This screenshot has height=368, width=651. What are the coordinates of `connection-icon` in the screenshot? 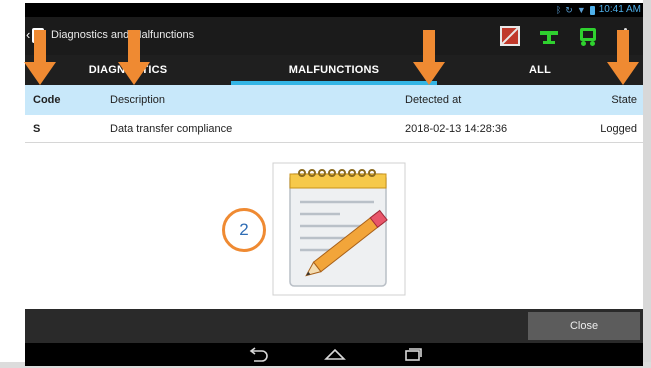 It's located at (549, 36).